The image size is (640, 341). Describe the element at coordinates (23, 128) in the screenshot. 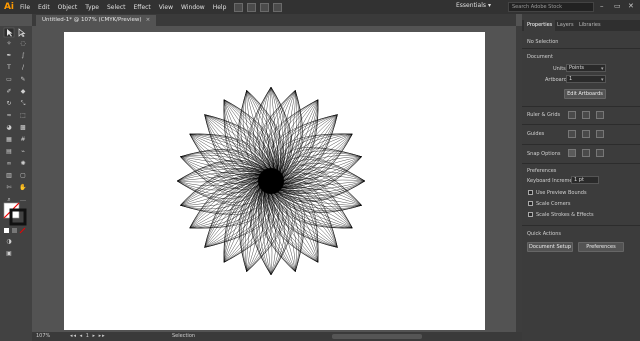

I see `live-paint-tool-icon: ▩` at that location.